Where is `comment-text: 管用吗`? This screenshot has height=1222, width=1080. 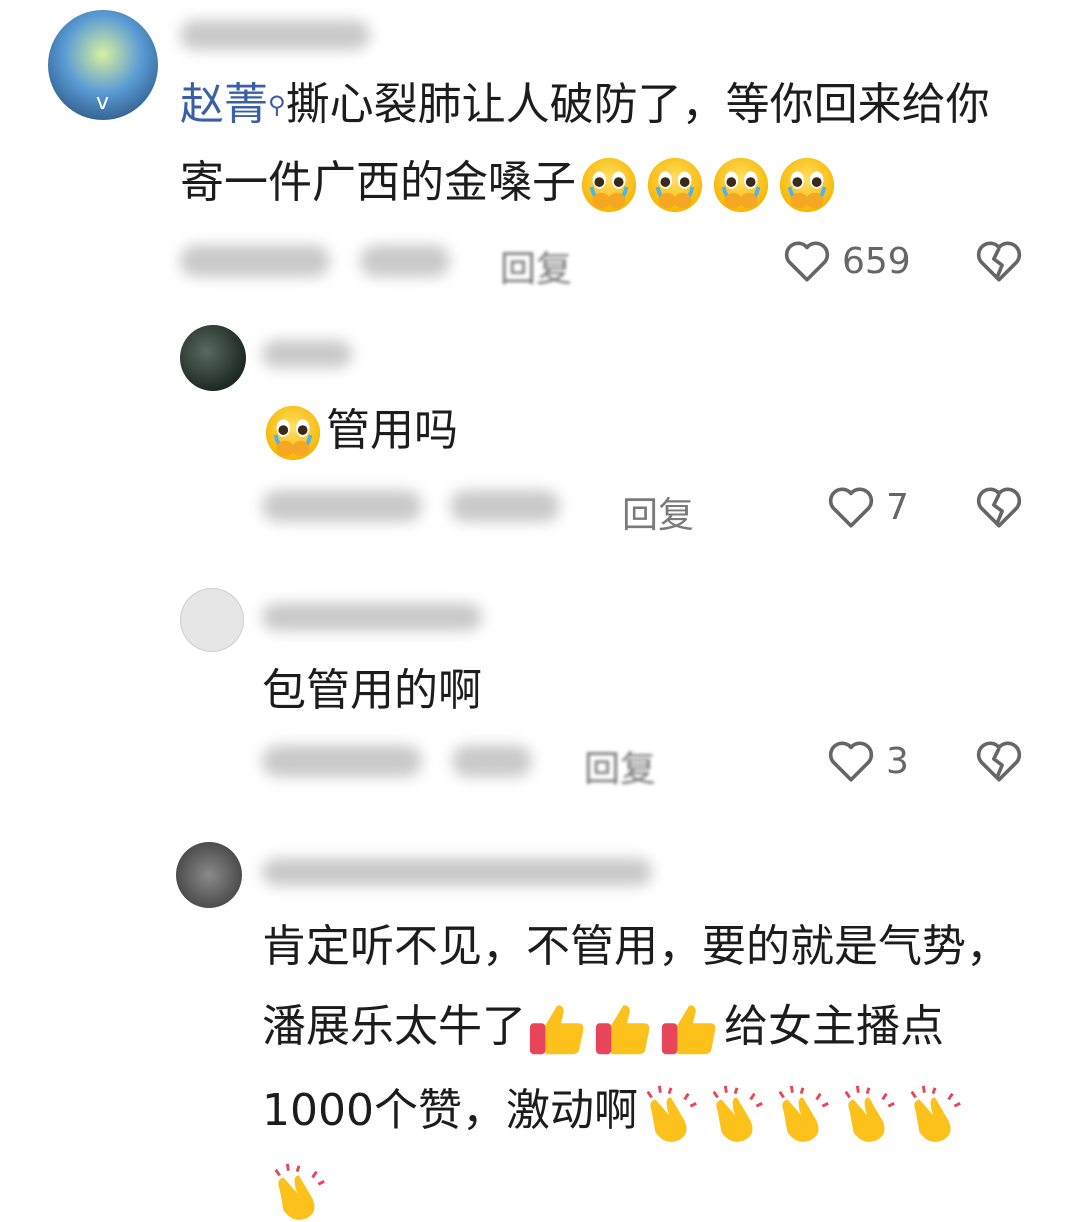
comment-text: 管用吗 is located at coordinates (360, 431).